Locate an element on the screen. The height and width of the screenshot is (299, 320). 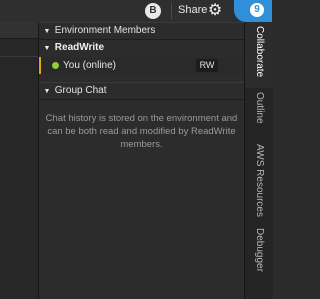
tab-collaborate-label: Collaborate is located at coordinates (259, 52).